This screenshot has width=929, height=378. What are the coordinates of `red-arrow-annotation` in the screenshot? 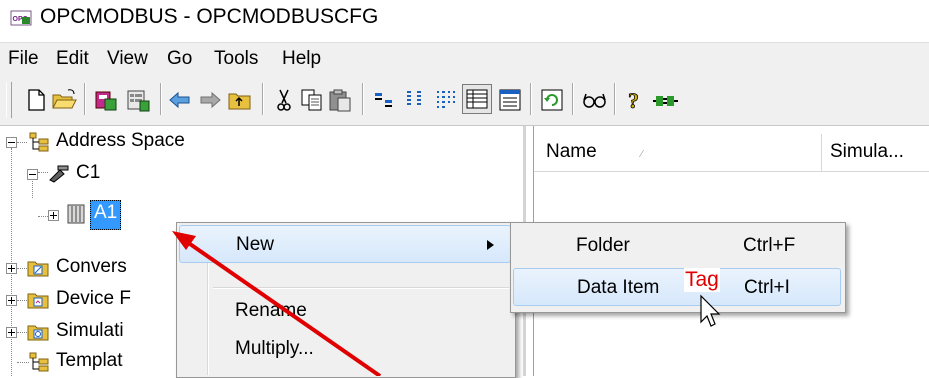 It's located at (277, 303).